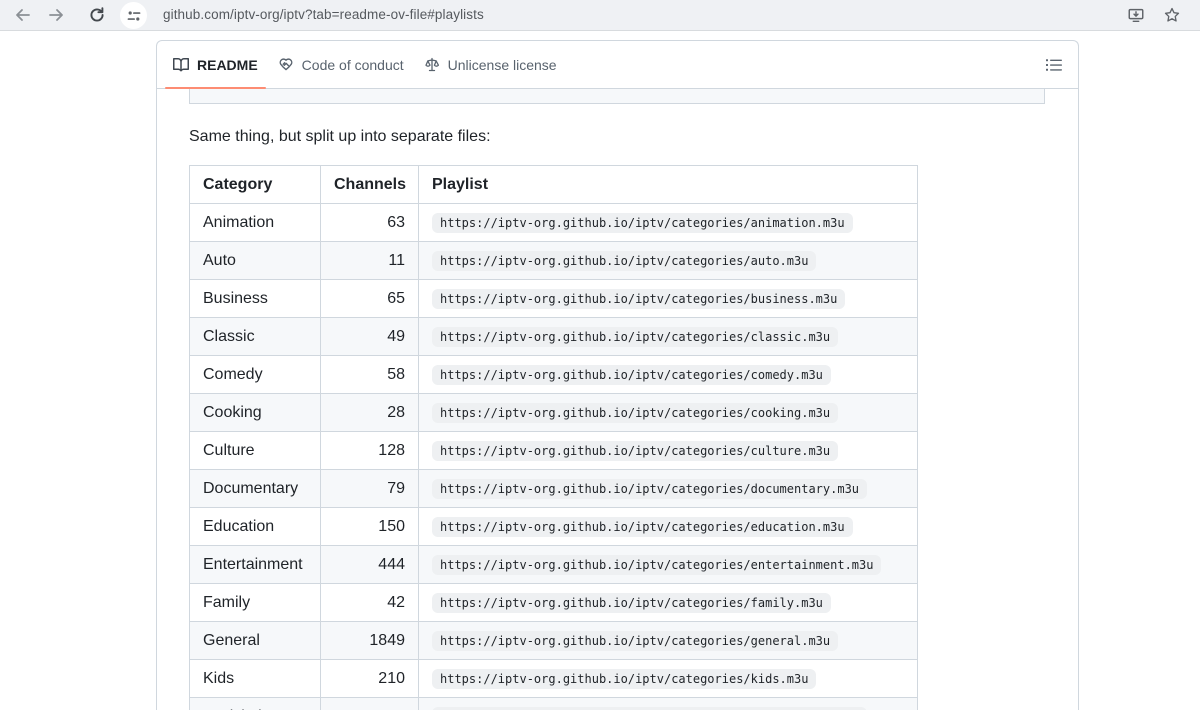 Image resolution: width=1200 pixels, height=710 pixels. What do you see at coordinates (617, 96) in the screenshot?
I see `previous-table-clipped-row` at bounding box center [617, 96].